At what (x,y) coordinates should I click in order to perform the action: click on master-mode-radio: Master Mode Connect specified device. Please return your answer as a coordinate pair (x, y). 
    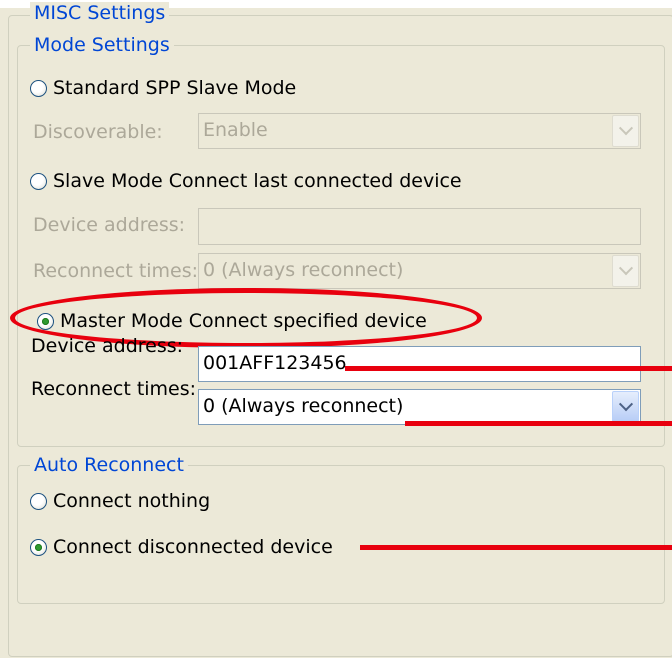
    Looking at the image, I should click on (232, 321).